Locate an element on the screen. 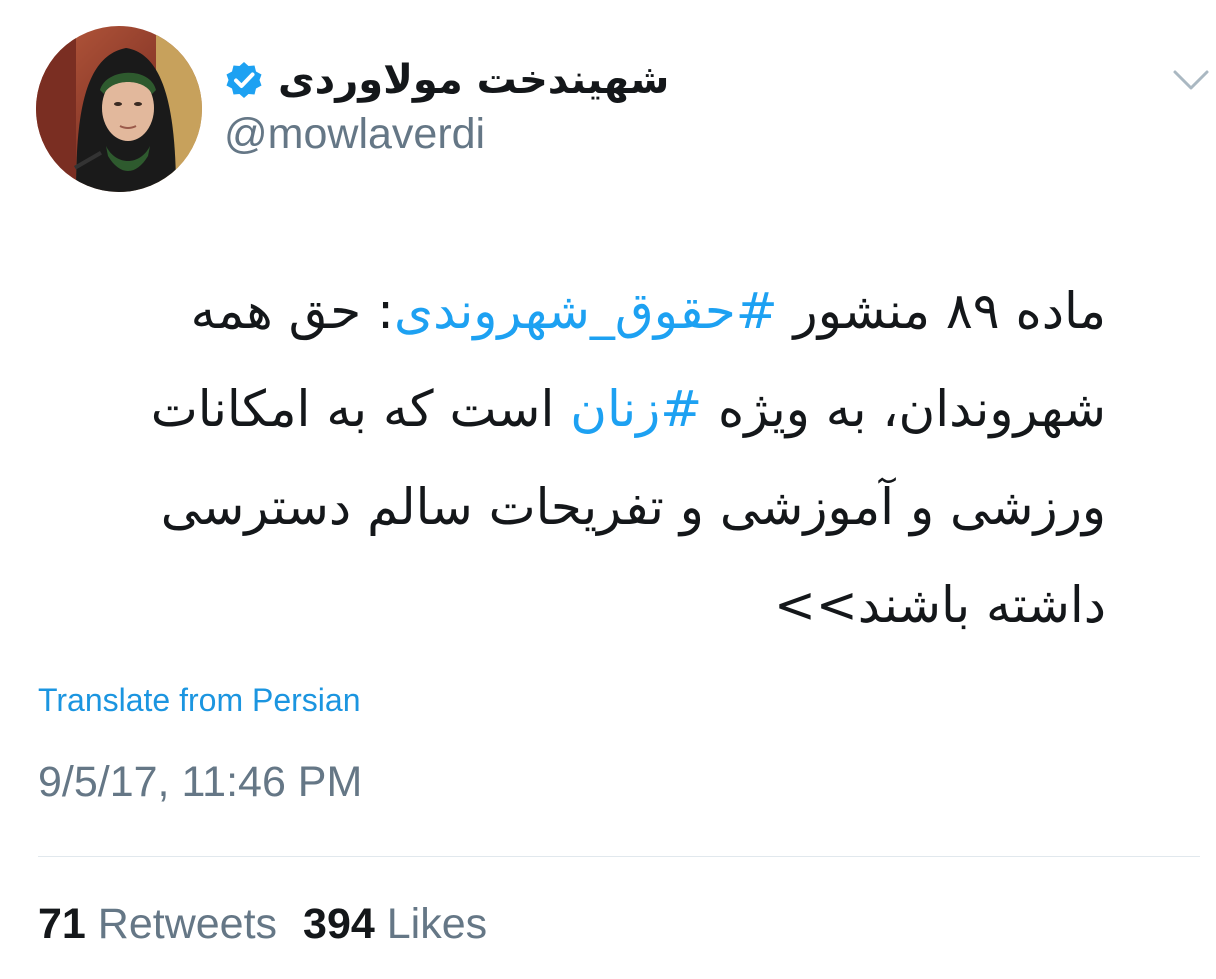 The width and height of the screenshot is (1216, 979). profile-photo is located at coordinates (119, 109).